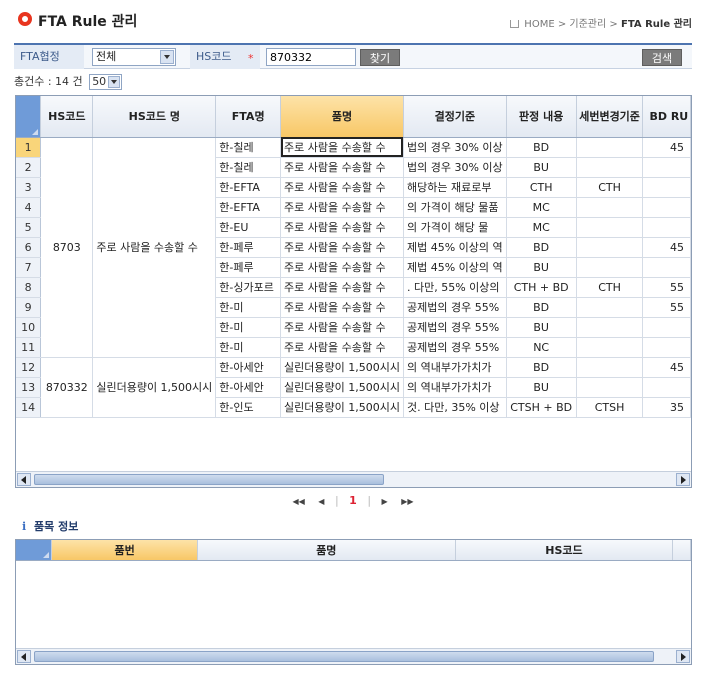 This screenshot has width=706, height=681. I want to click on cell-criteria: . 다만, 55% 이상의, so click(455, 287).